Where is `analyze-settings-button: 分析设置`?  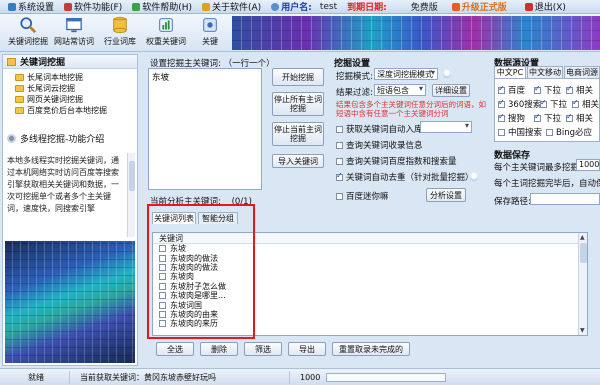
analyze-settings-button: 分析设置 is located at coordinates (446, 195).